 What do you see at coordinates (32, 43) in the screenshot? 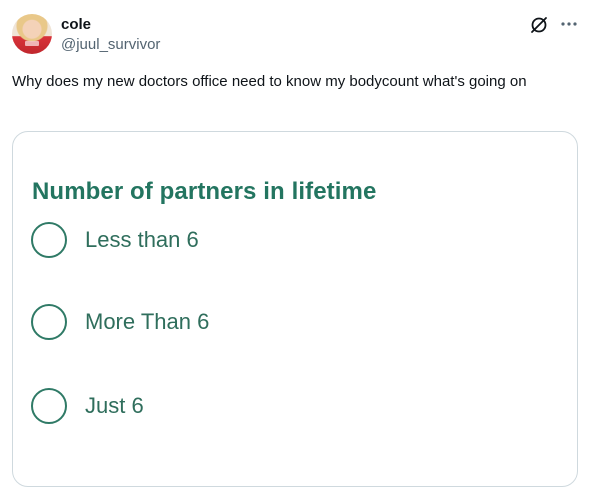
I see `avatar-shirt` at bounding box center [32, 43].